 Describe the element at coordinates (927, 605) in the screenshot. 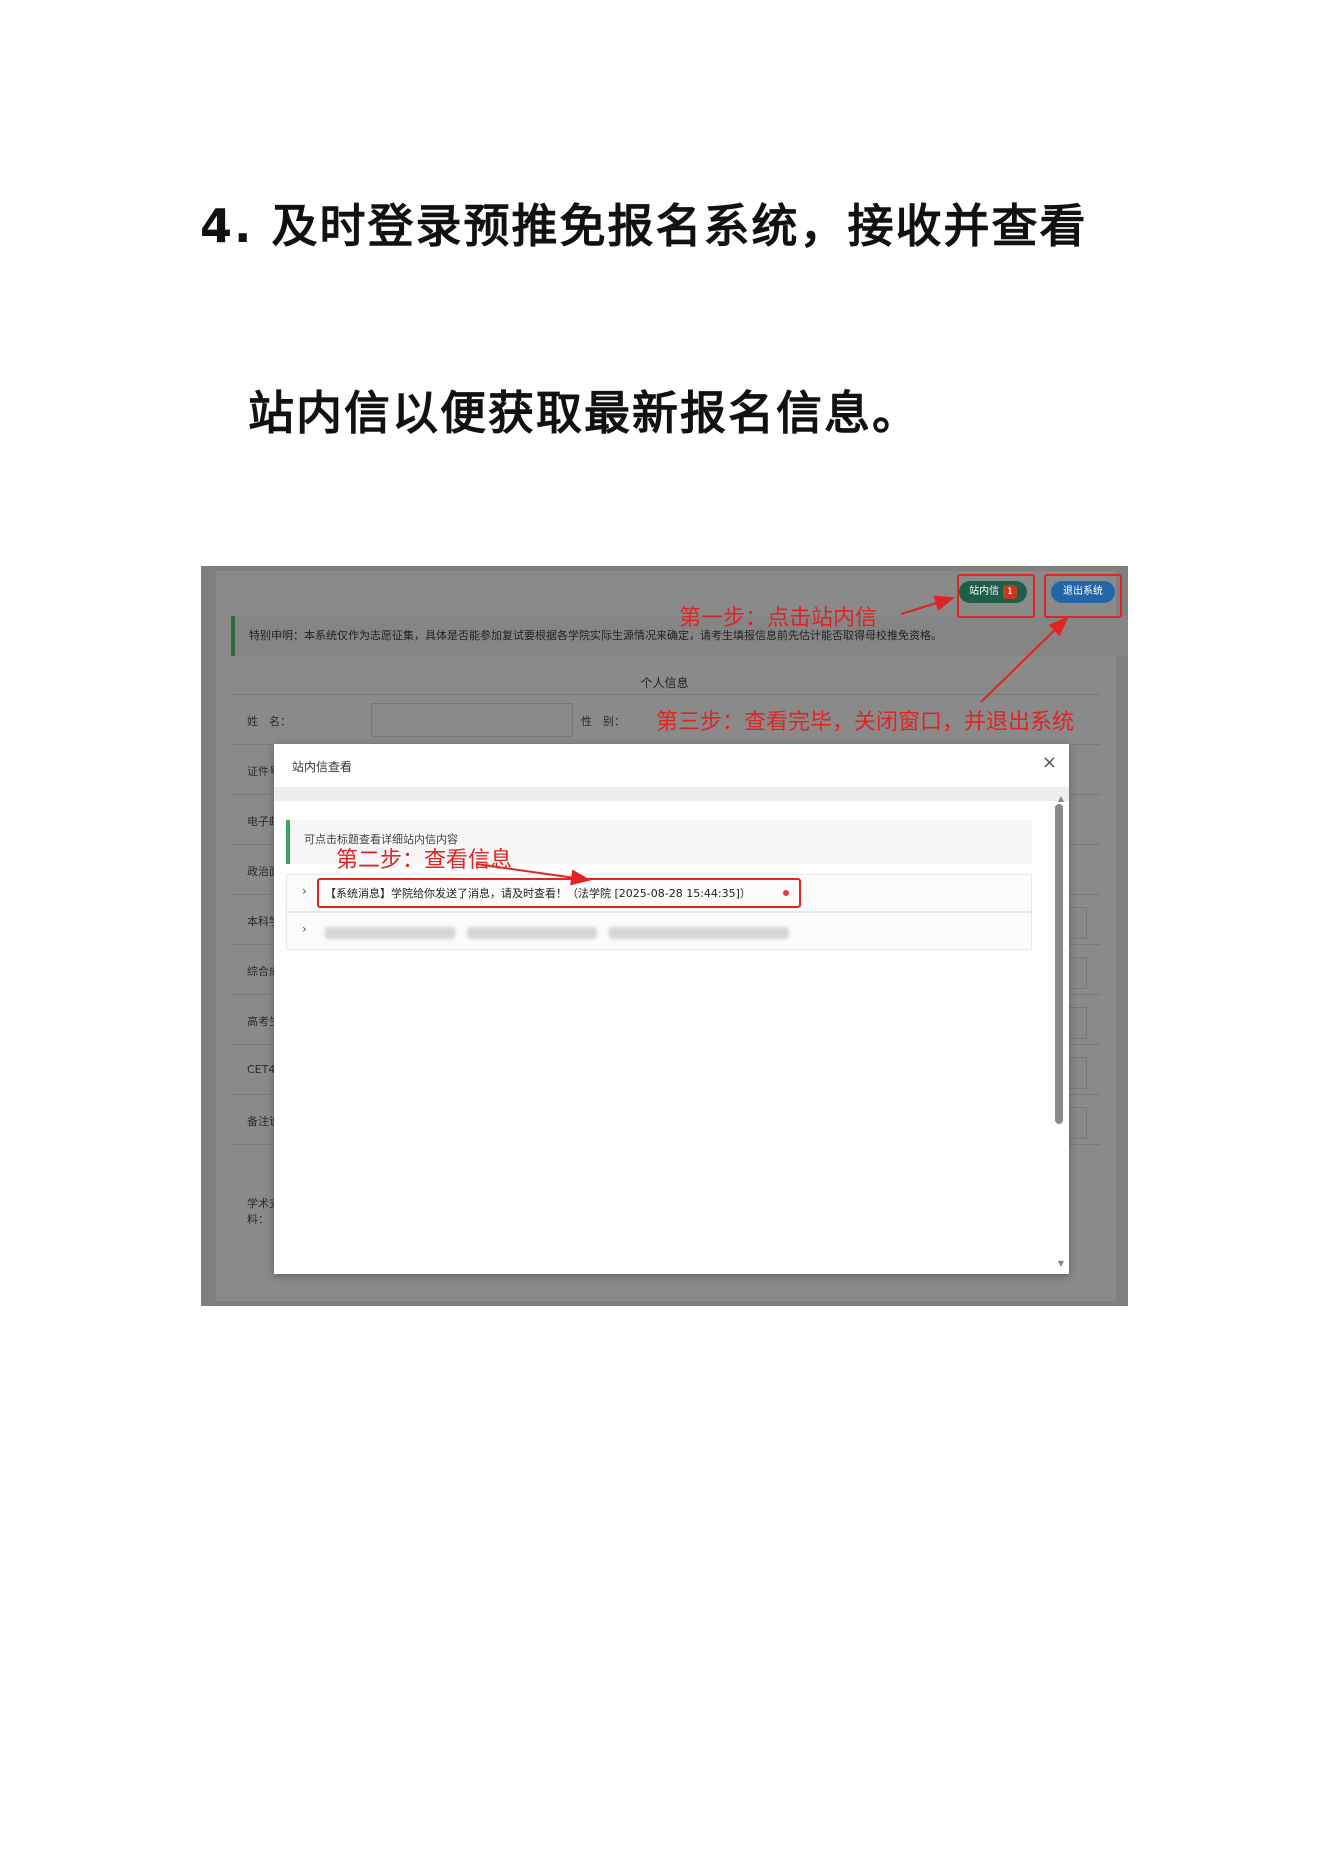

I see `arrow-step1` at that location.